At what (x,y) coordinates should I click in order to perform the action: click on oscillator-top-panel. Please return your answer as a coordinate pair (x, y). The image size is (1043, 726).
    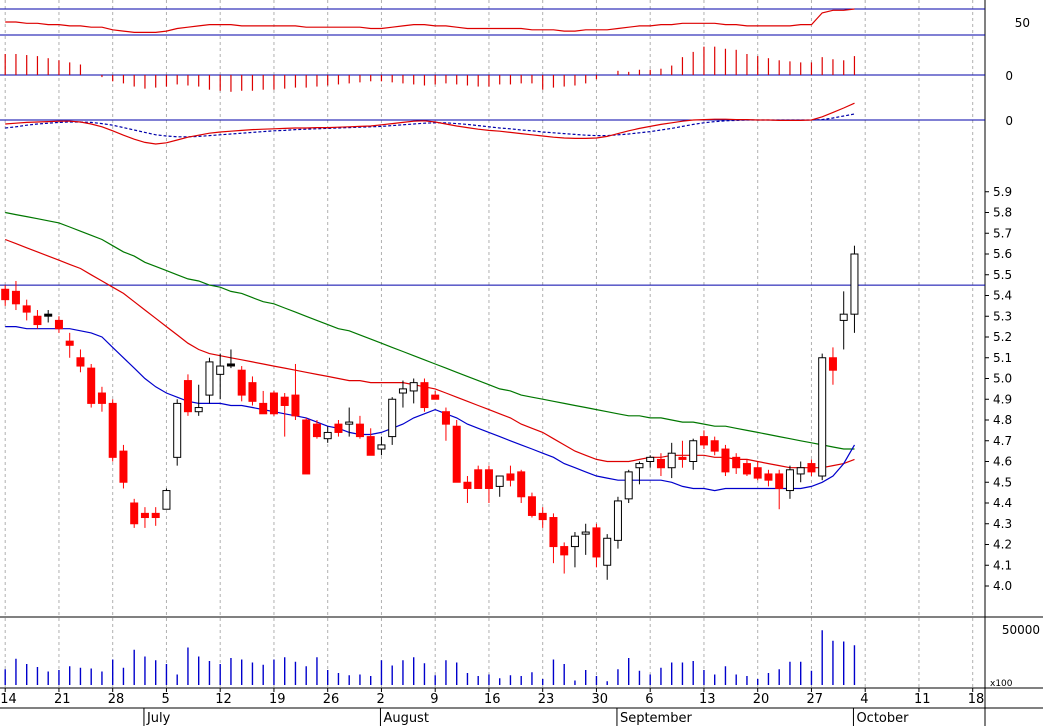
    Looking at the image, I should click on (430, 21).